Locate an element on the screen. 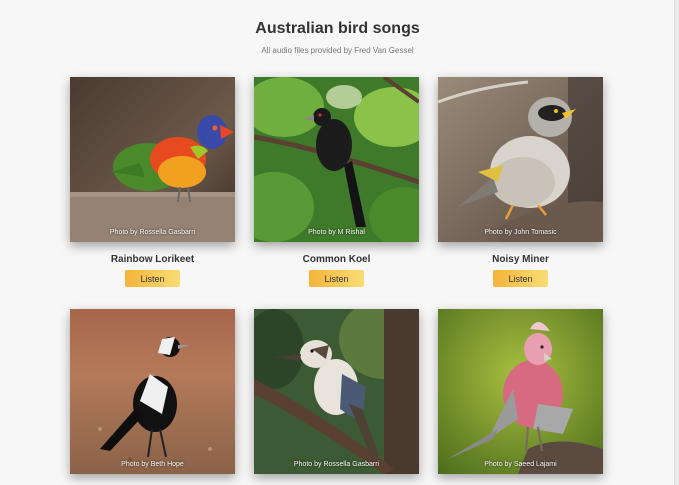  bird-photo: Photo by Saeed Lajami is located at coordinates (520, 391).